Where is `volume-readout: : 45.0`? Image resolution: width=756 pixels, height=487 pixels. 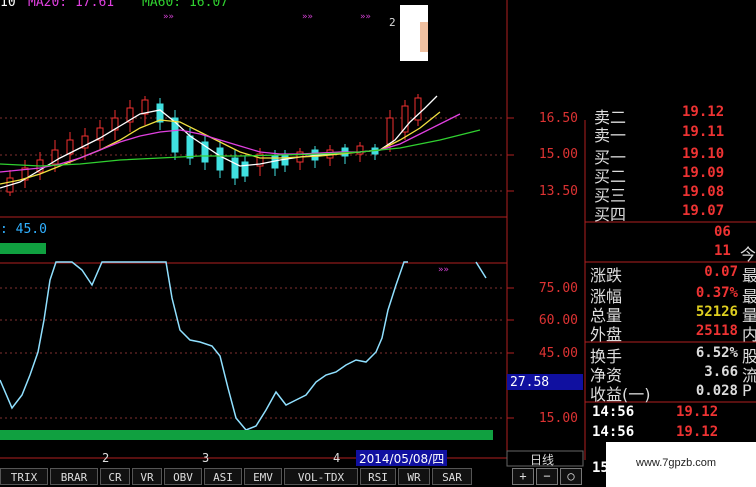 volume-readout: : 45.0 is located at coordinates (23, 229).